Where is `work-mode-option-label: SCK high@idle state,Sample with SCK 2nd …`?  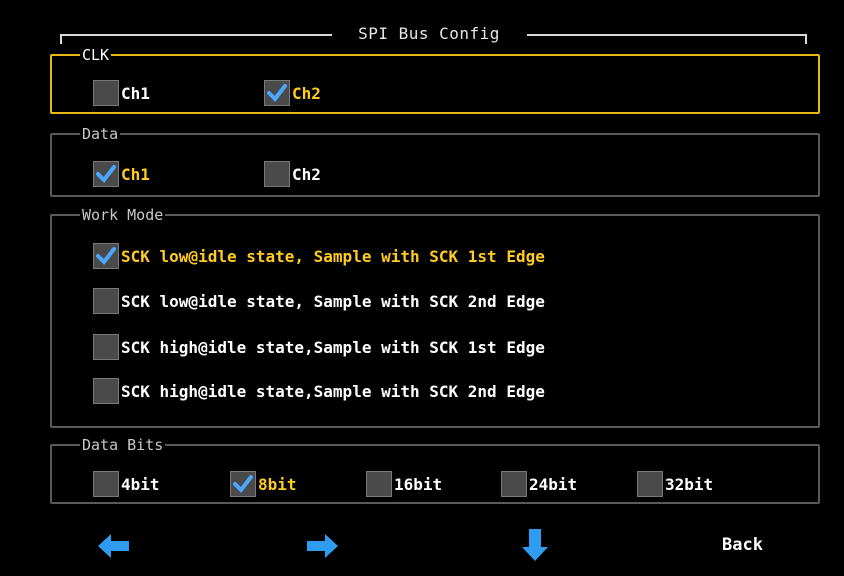
work-mode-option-label: SCK high@idle state,Sample with SCK 2nd … is located at coordinates (333, 391).